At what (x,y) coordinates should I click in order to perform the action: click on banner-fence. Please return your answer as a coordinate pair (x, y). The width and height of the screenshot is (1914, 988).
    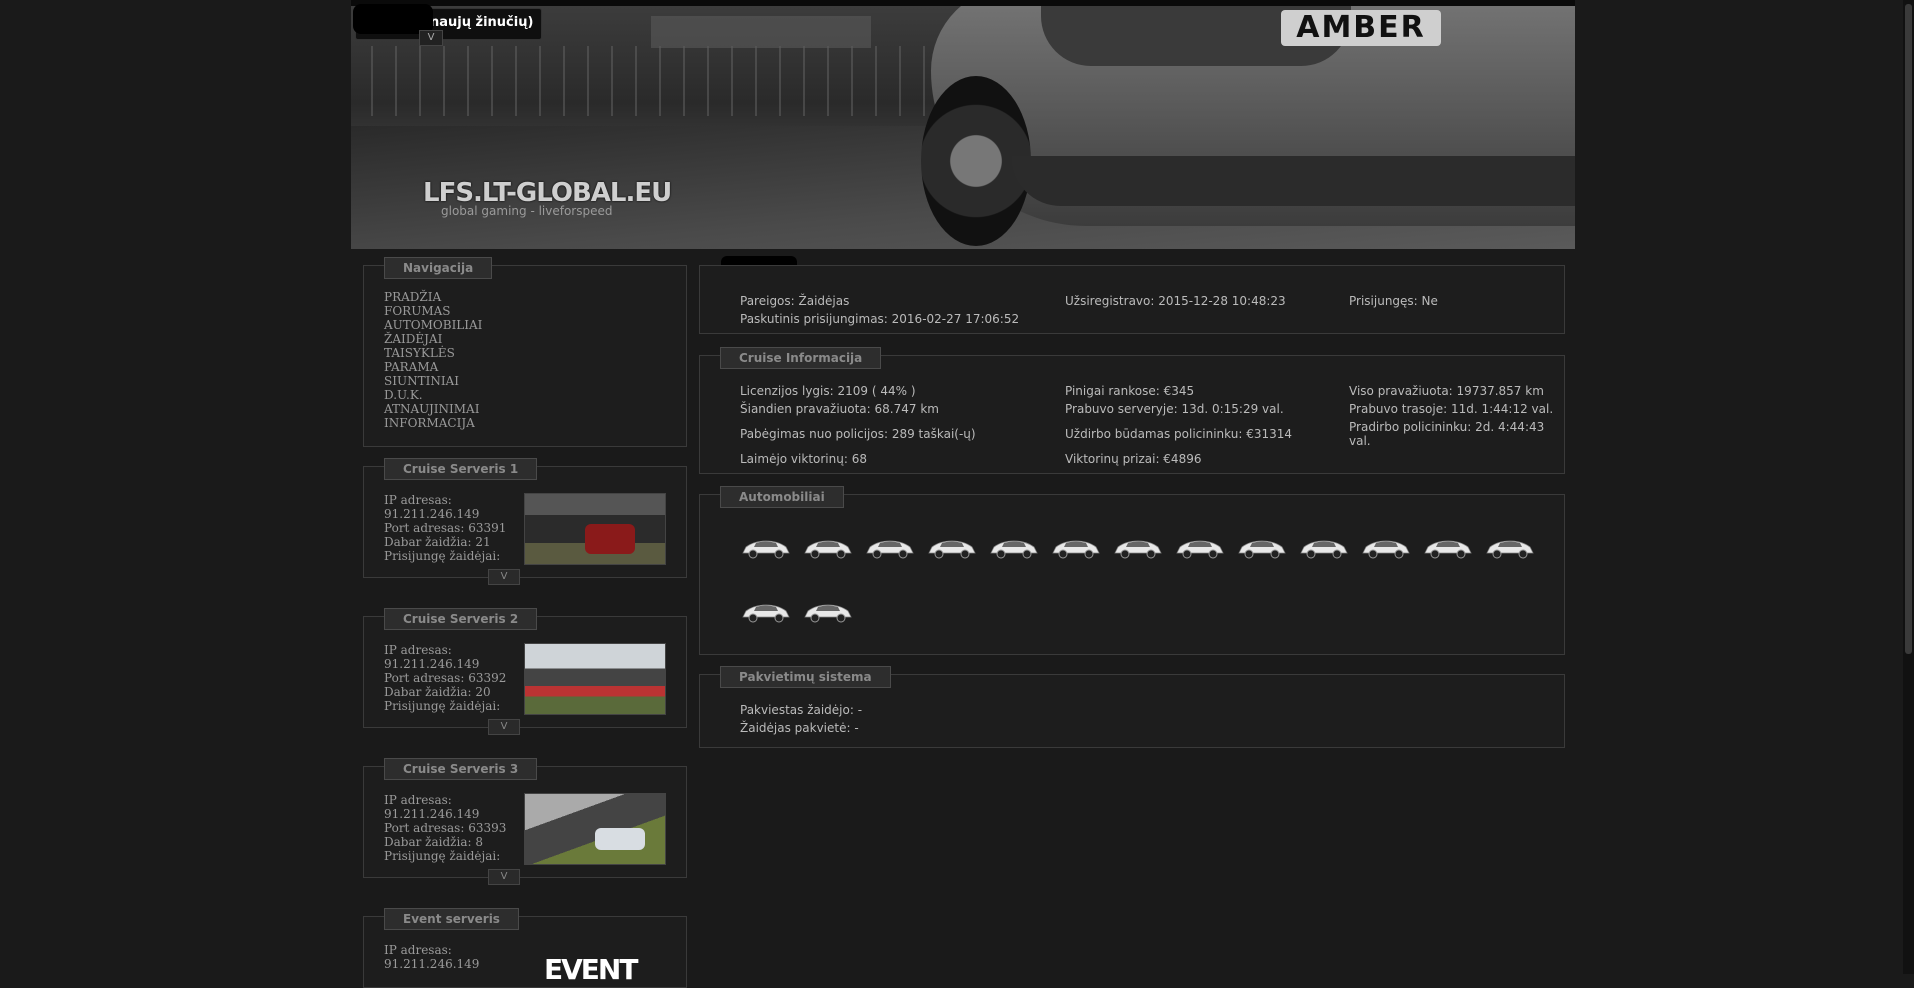
    Looking at the image, I should click on (671, 81).